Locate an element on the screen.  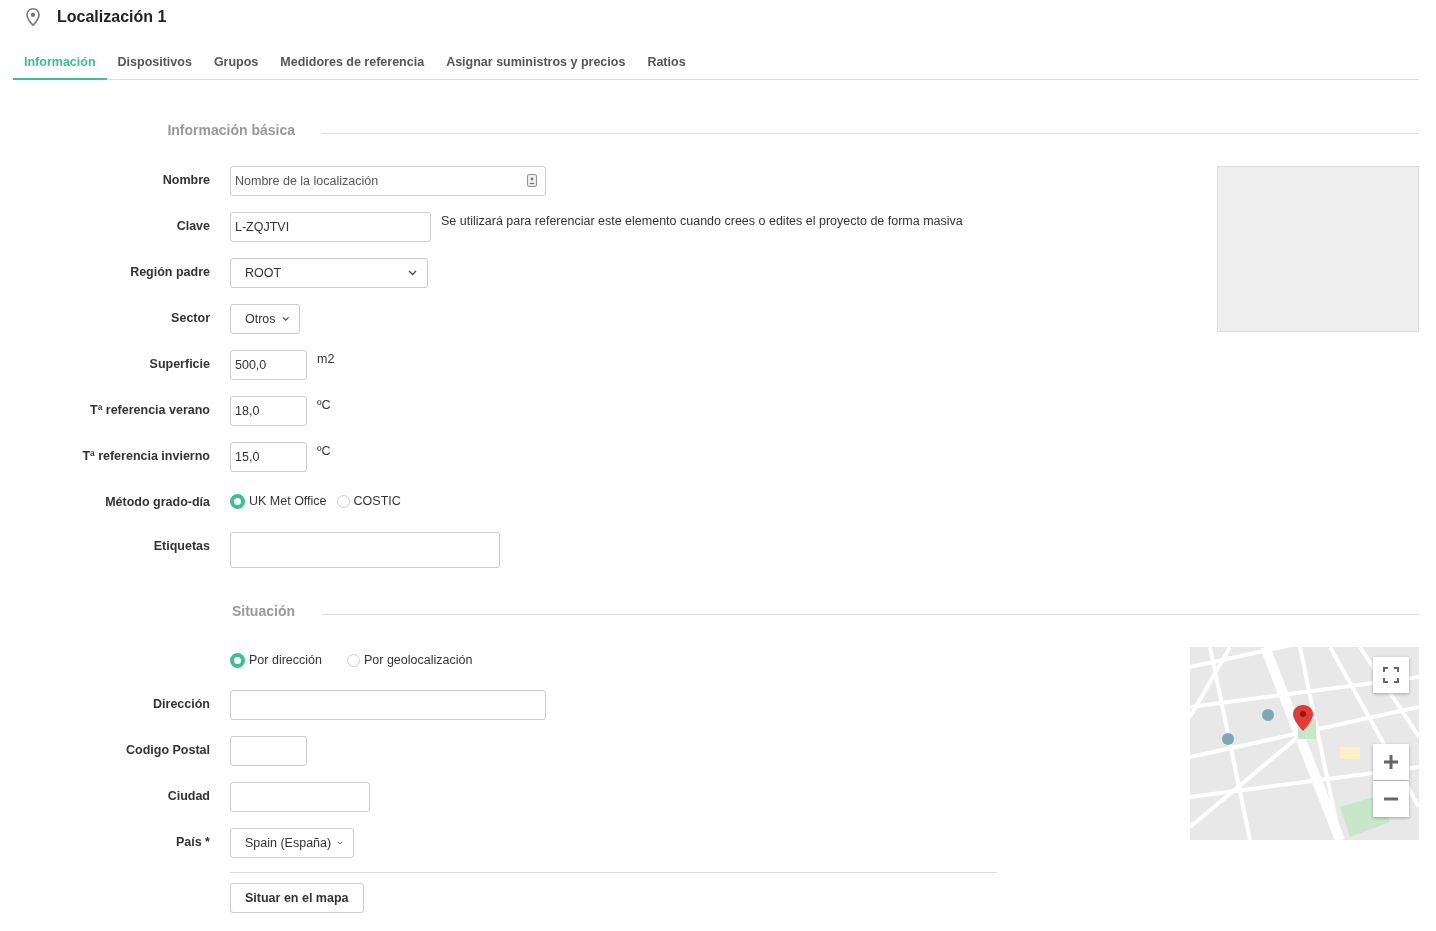
field-label: Superficie is located at coordinates (179, 364).